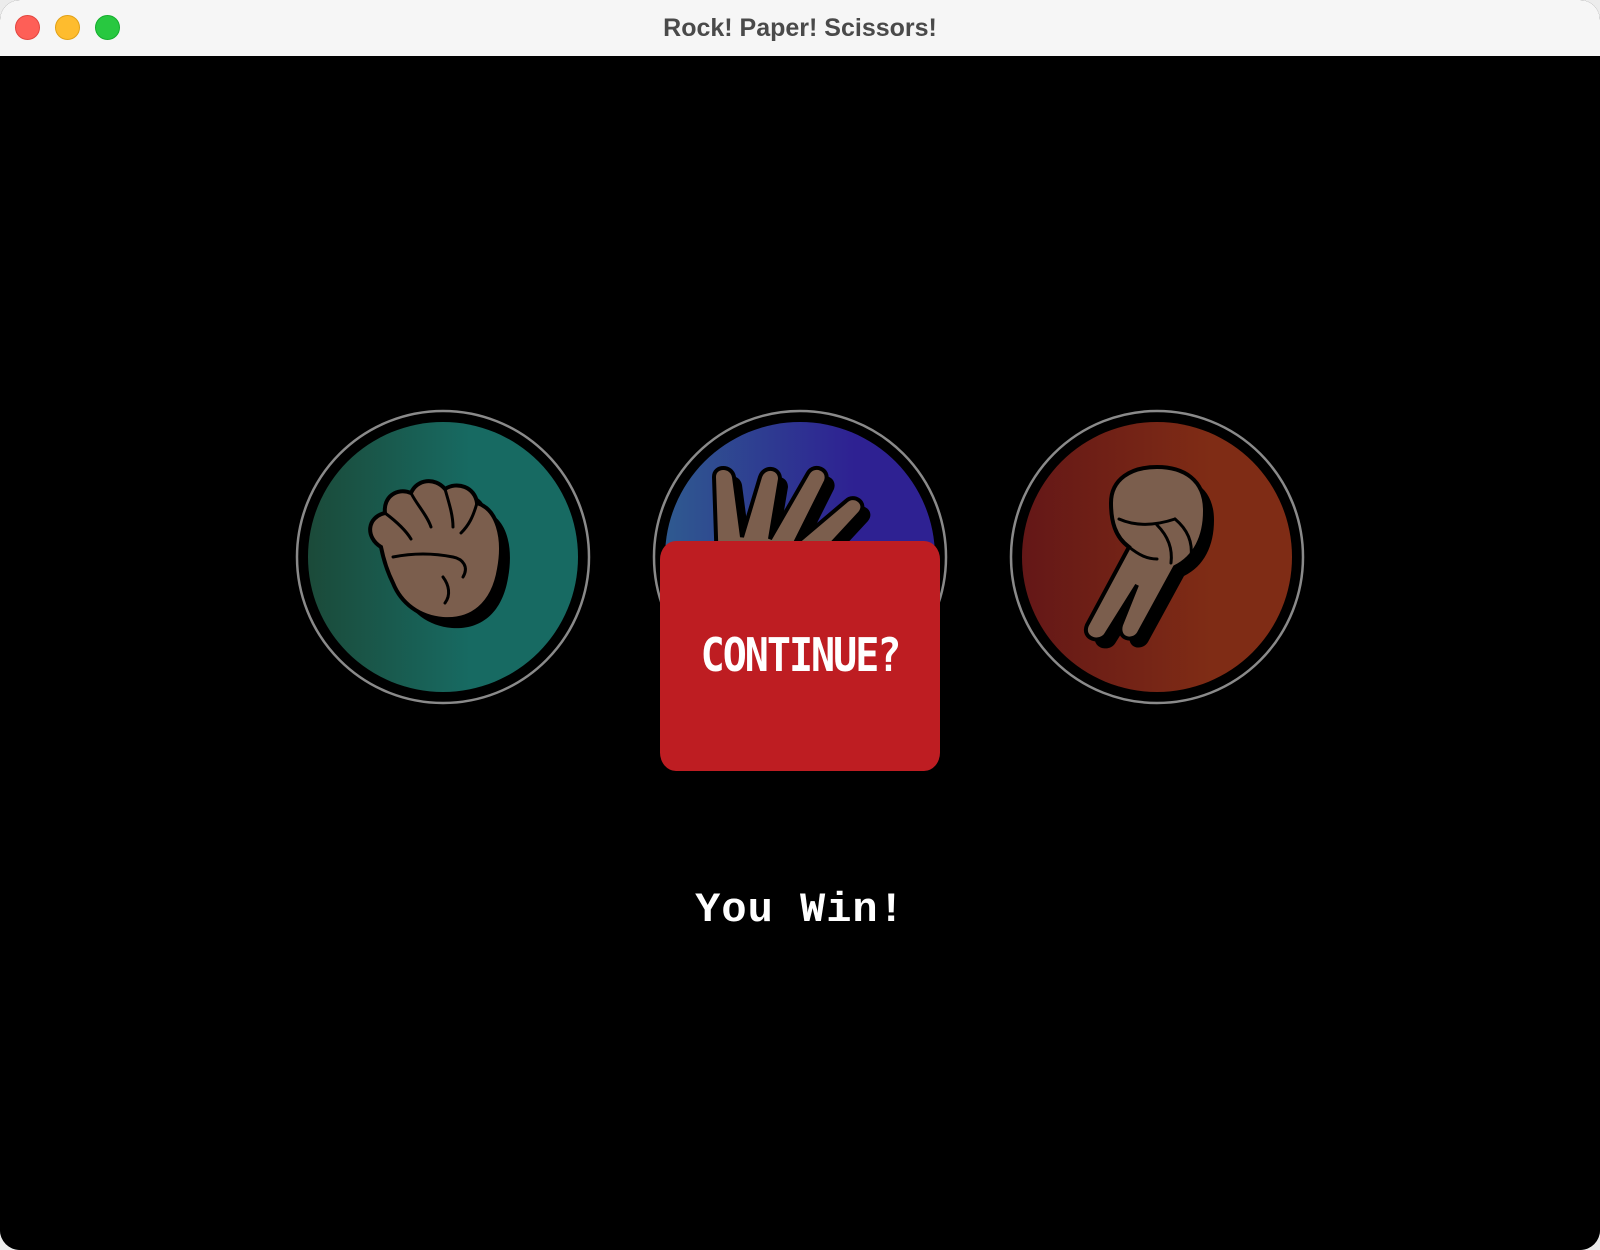 Image resolution: width=1600 pixels, height=1250 pixels. Describe the element at coordinates (800, 656) in the screenshot. I see `continue-button: CONTINUE?` at that location.